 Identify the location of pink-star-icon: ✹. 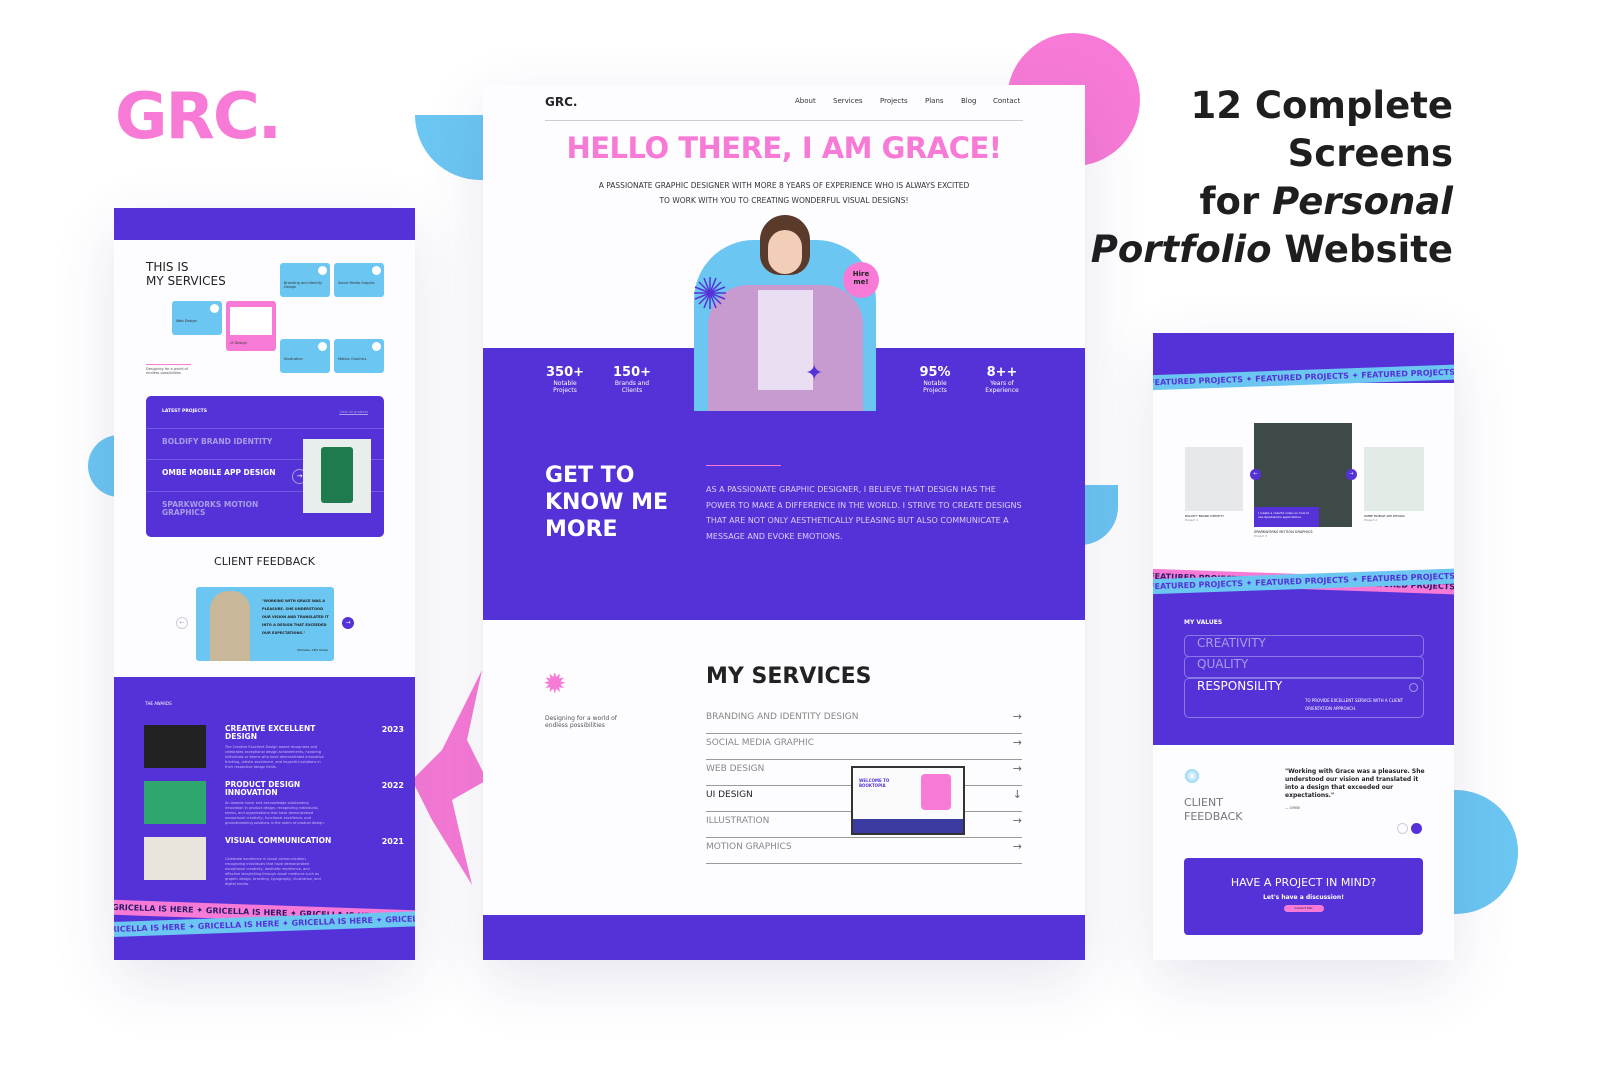
(555, 683).